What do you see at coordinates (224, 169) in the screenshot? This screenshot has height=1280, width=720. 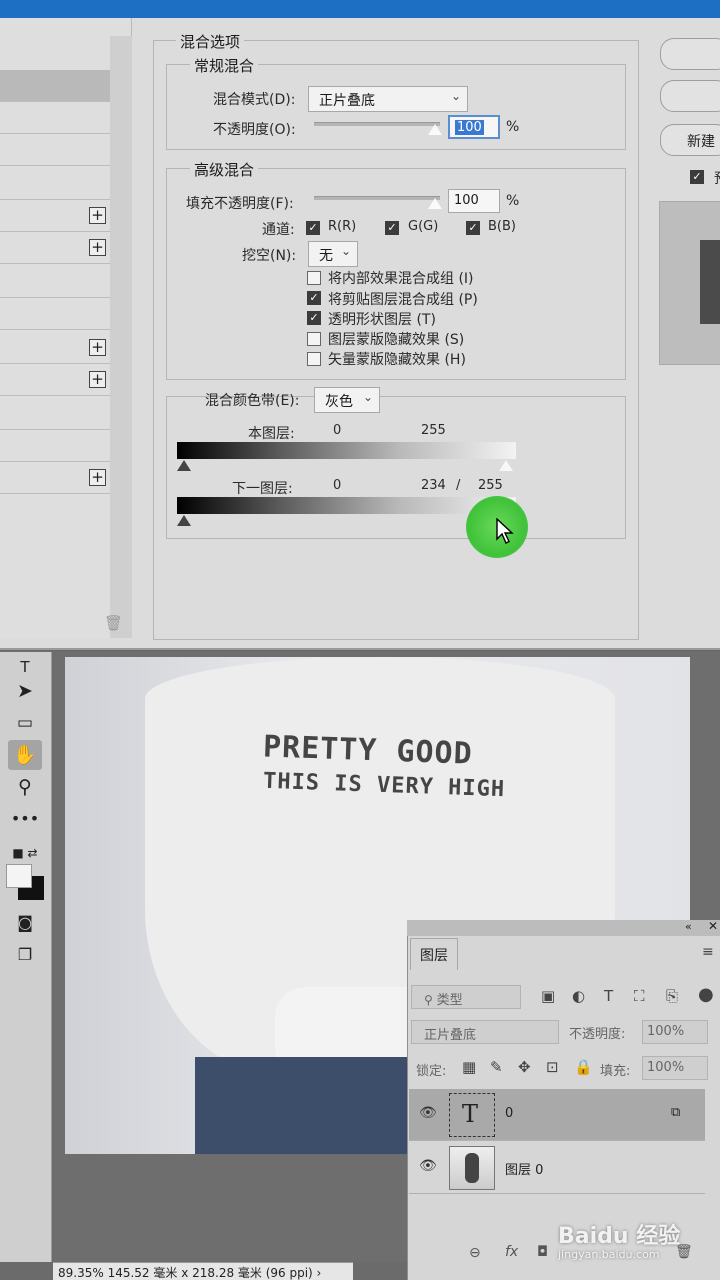 I see `advanced-blending-title: 高级混合` at bounding box center [224, 169].